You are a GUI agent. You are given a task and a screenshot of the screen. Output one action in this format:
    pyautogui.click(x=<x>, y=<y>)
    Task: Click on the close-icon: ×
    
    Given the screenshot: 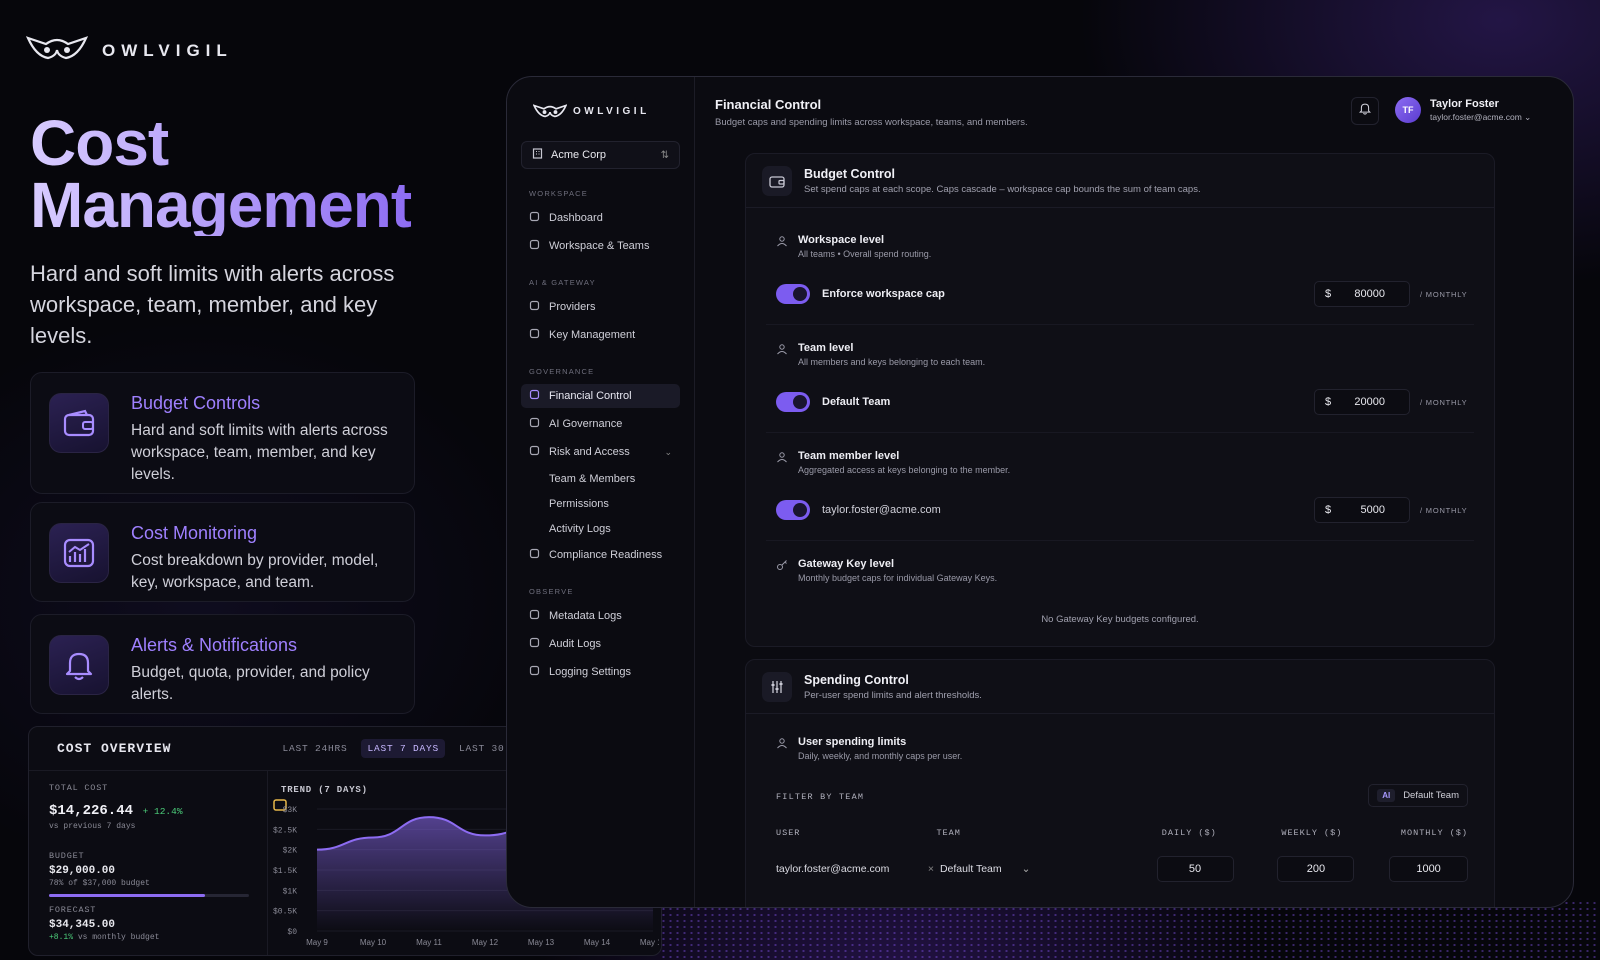 What is the action you would take?
    pyautogui.click(x=931, y=869)
    